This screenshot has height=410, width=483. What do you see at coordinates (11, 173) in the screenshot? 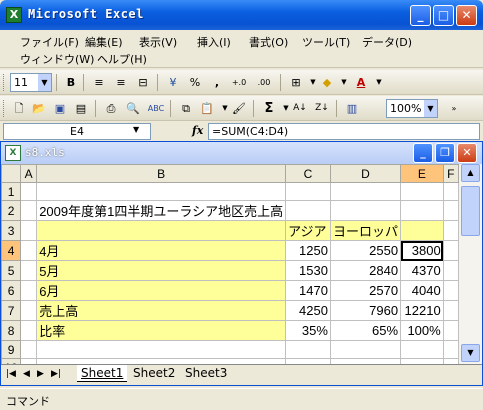
I see `select-all-corner` at bounding box center [11, 173].